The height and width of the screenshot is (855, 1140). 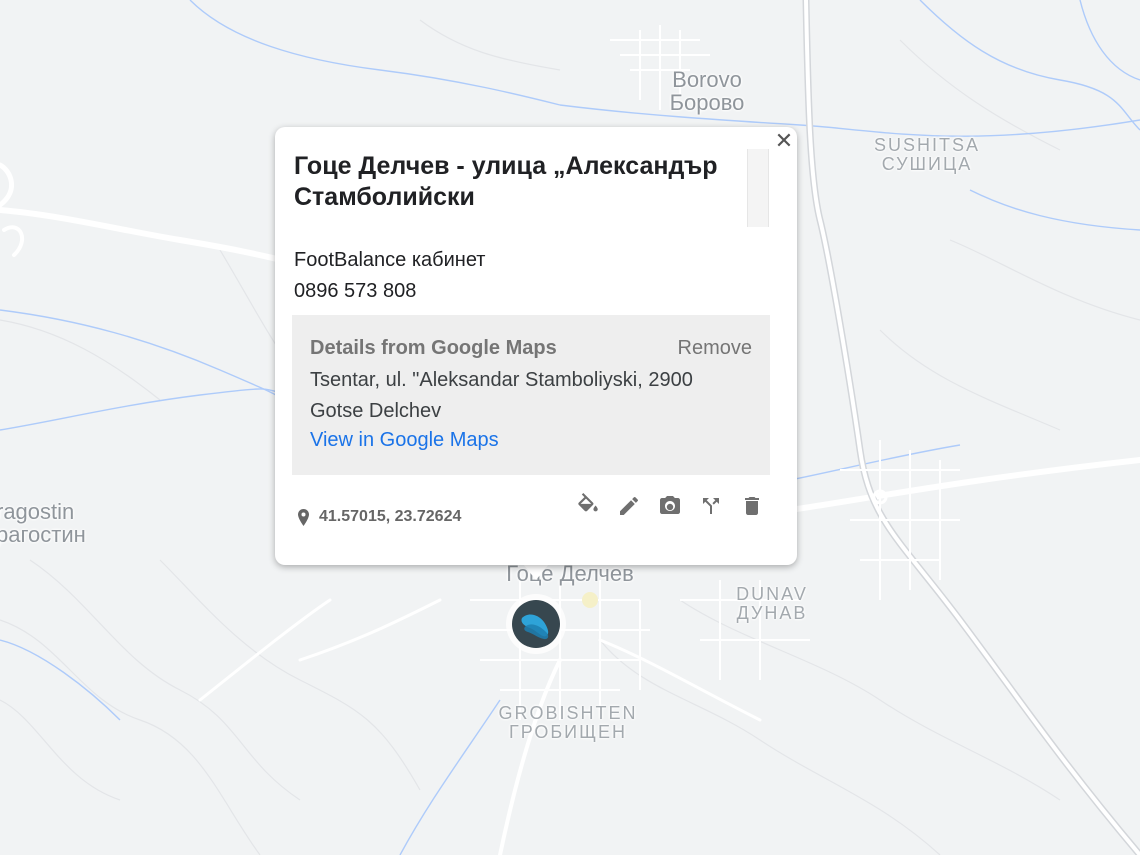 I want to click on popup-toolbar, so click(x=670, y=506).